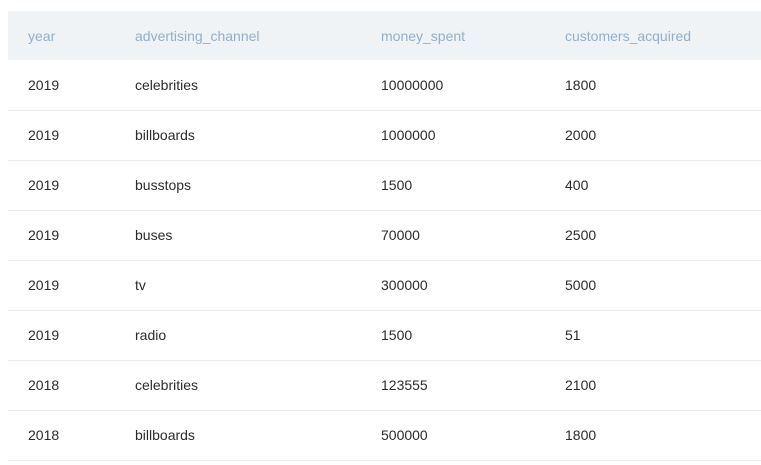 This screenshot has height=465, width=761. Describe the element at coordinates (581, 135) in the screenshot. I see `cell-customers-acquired: 2000` at that location.